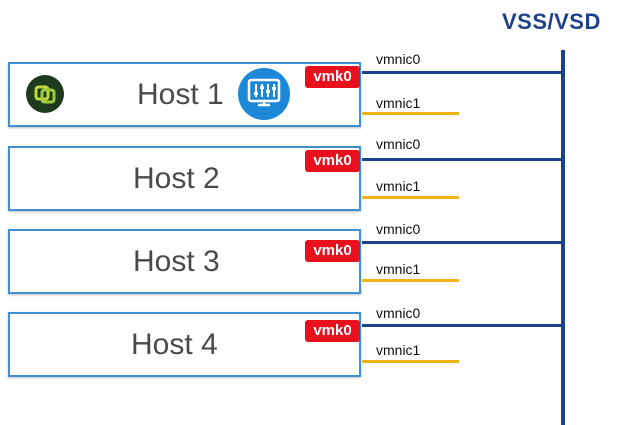  What do you see at coordinates (398, 103) in the screenshot?
I see `vmnic1-label-host-1: vmnic1` at bounding box center [398, 103].